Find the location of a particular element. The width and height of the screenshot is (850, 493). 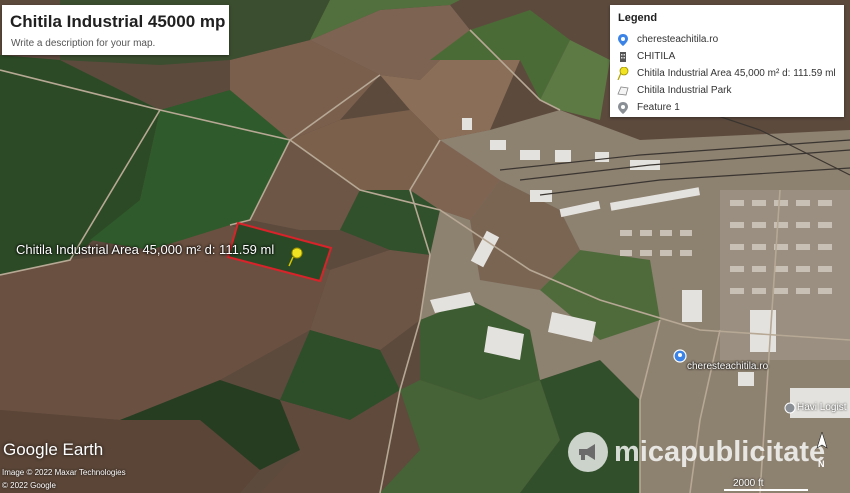

legend-item-chitila: CHITILA is located at coordinates (645, 56).